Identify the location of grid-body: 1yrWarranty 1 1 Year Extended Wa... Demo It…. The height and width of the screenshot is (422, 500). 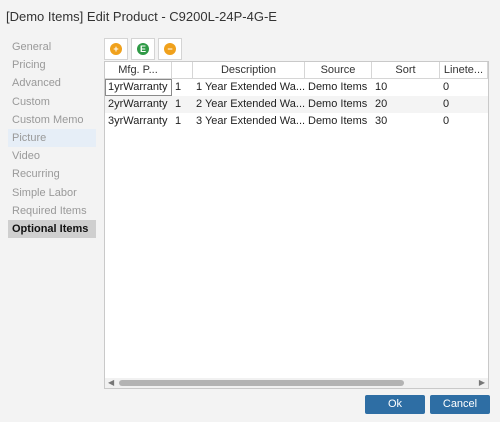
(296, 104).